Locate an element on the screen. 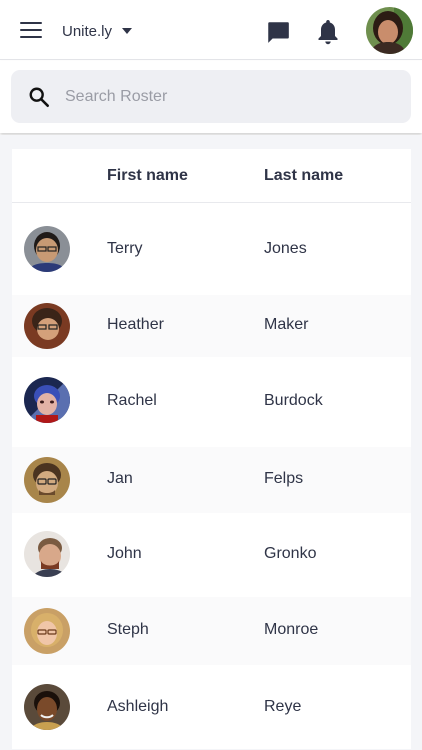 The height and width of the screenshot is (750, 422). table-row: Heather Maker is located at coordinates (211, 326).